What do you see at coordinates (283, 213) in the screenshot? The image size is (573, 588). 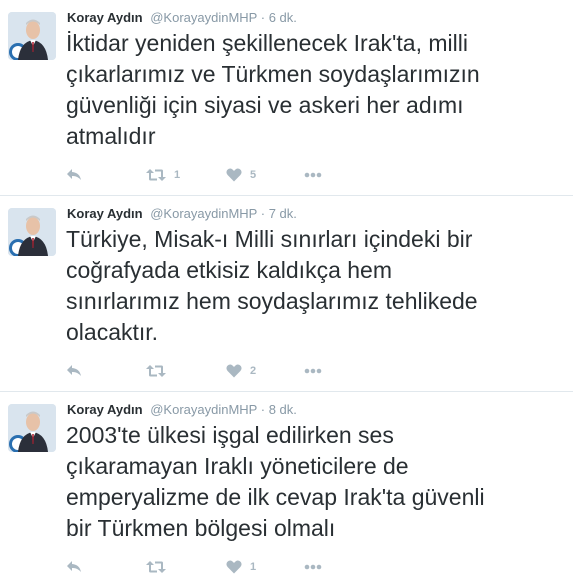 I see `timestamp: 7 dk.` at bounding box center [283, 213].